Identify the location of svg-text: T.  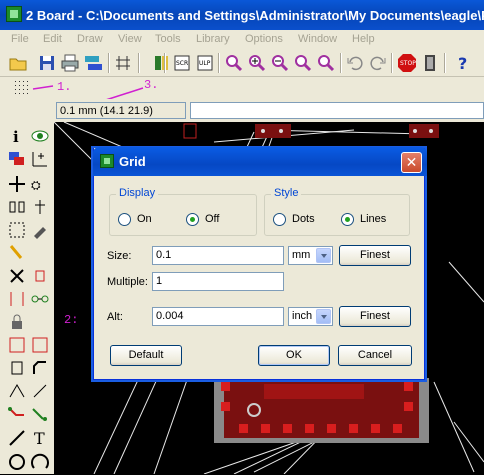
(39, 438).